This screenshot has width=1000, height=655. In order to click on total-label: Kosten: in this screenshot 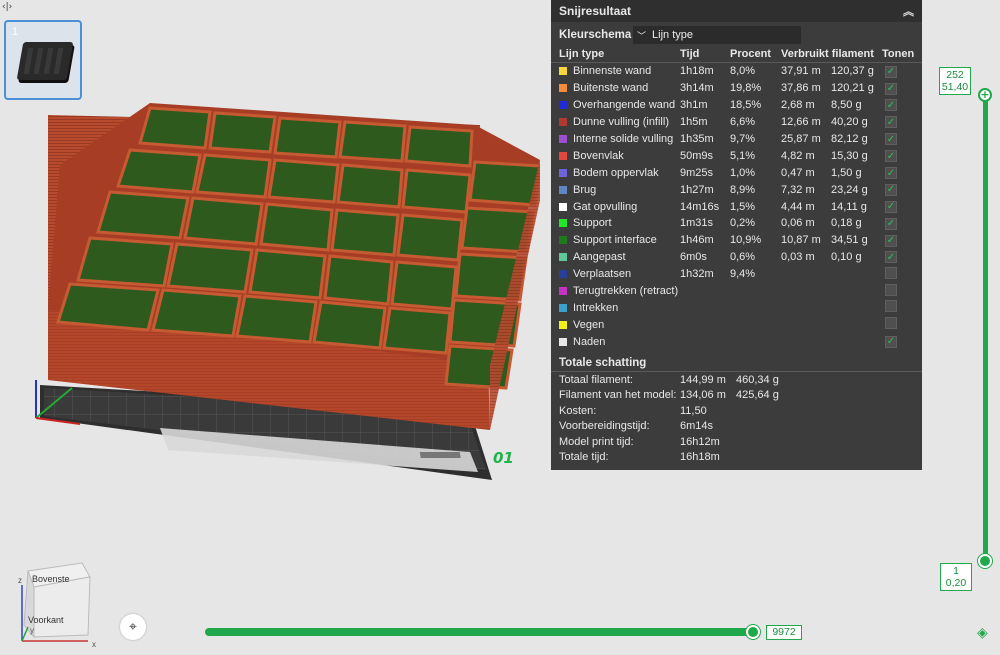, I will do `click(578, 410)`.